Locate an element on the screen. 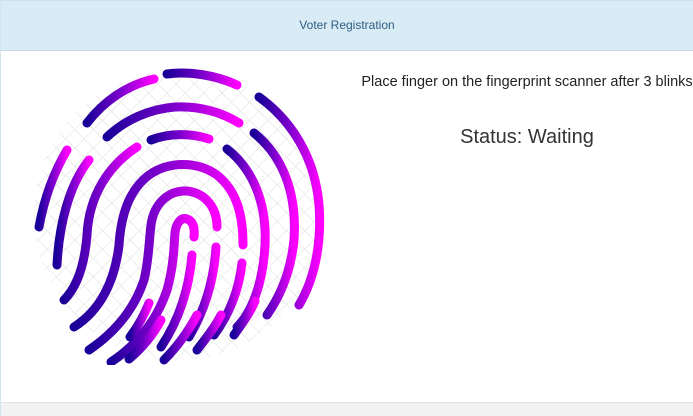 This screenshot has width=693, height=416. footer-bar is located at coordinates (347, 409).